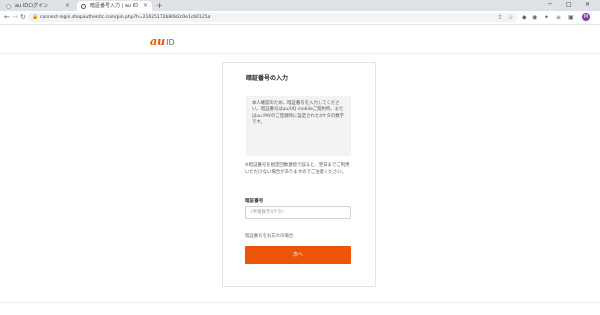  What do you see at coordinates (269, 236) in the screenshot?
I see `forgot-pin-link: 暗証番号をお忘れの場合` at bounding box center [269, 236].